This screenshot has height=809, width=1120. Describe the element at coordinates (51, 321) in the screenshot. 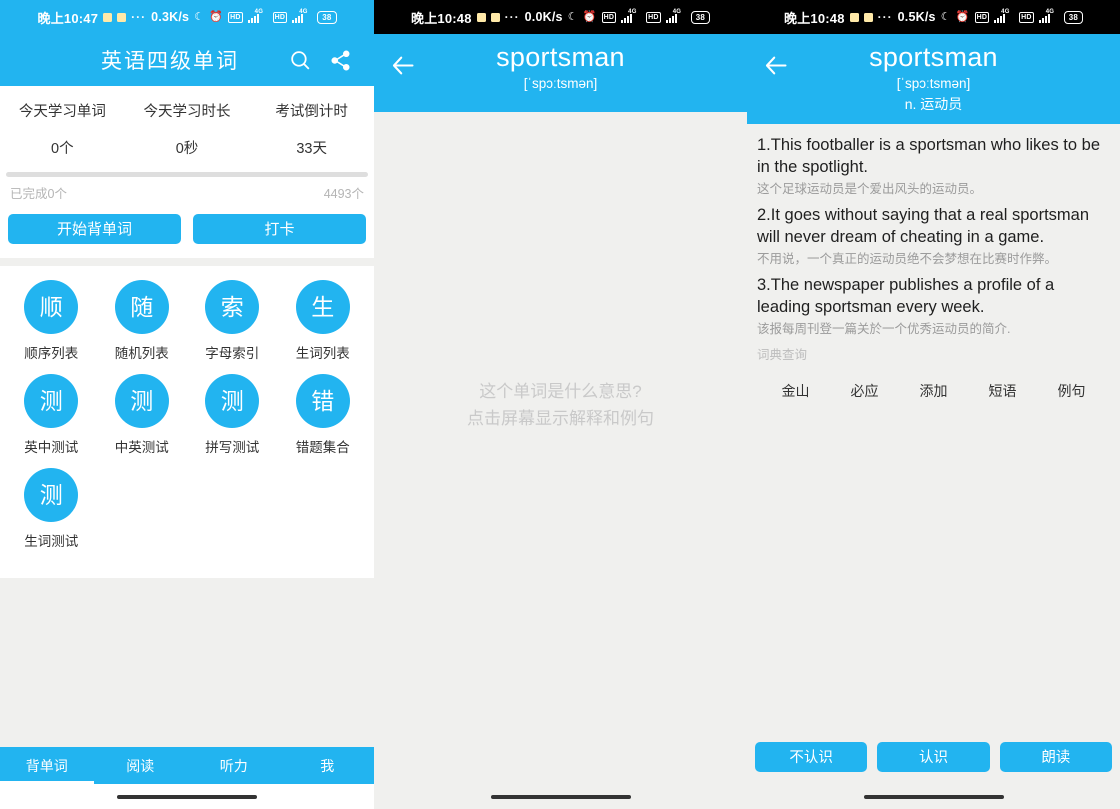

I see `grid-item-sequential-list: 顺 顺序列表` at that location.